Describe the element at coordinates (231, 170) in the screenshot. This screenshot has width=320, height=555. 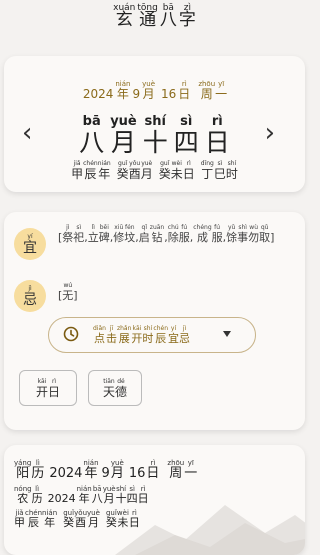
I see `ruby-char: shí 时` at that location.